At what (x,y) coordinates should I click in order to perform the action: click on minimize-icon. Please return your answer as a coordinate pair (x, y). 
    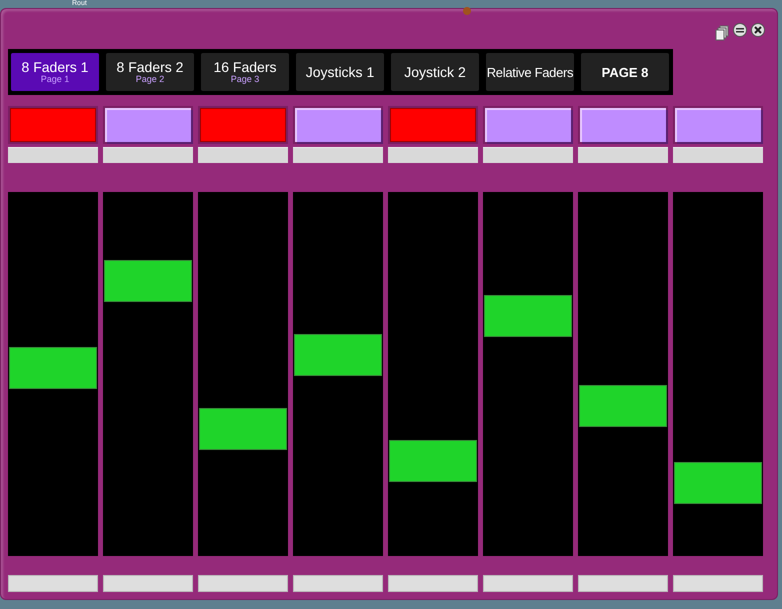
    Looking at the image, I should click on (740, 30).